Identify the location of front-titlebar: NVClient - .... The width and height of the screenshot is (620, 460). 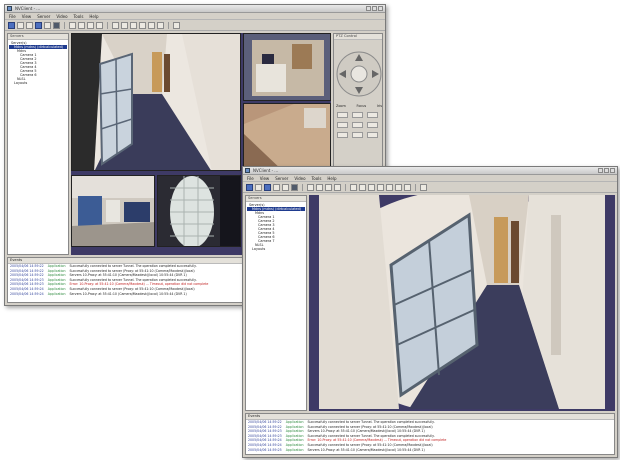
(430, 171).